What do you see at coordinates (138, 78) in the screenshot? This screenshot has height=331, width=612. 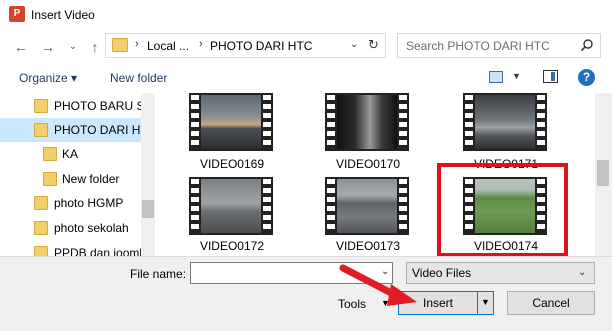 I see `new-folder-button: New folder` at bounding box center [138, 78].